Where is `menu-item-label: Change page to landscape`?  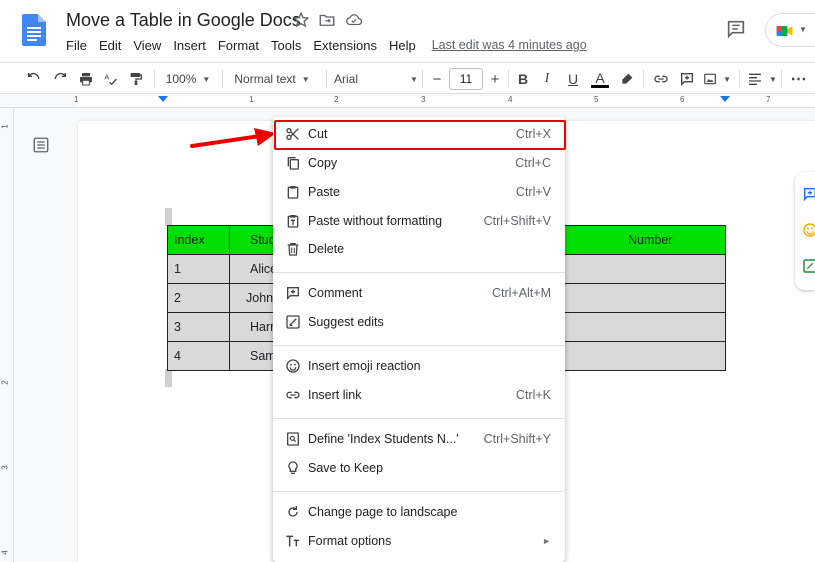 menu-item-label: Change page to landscape is located at coordinates (383, 512).